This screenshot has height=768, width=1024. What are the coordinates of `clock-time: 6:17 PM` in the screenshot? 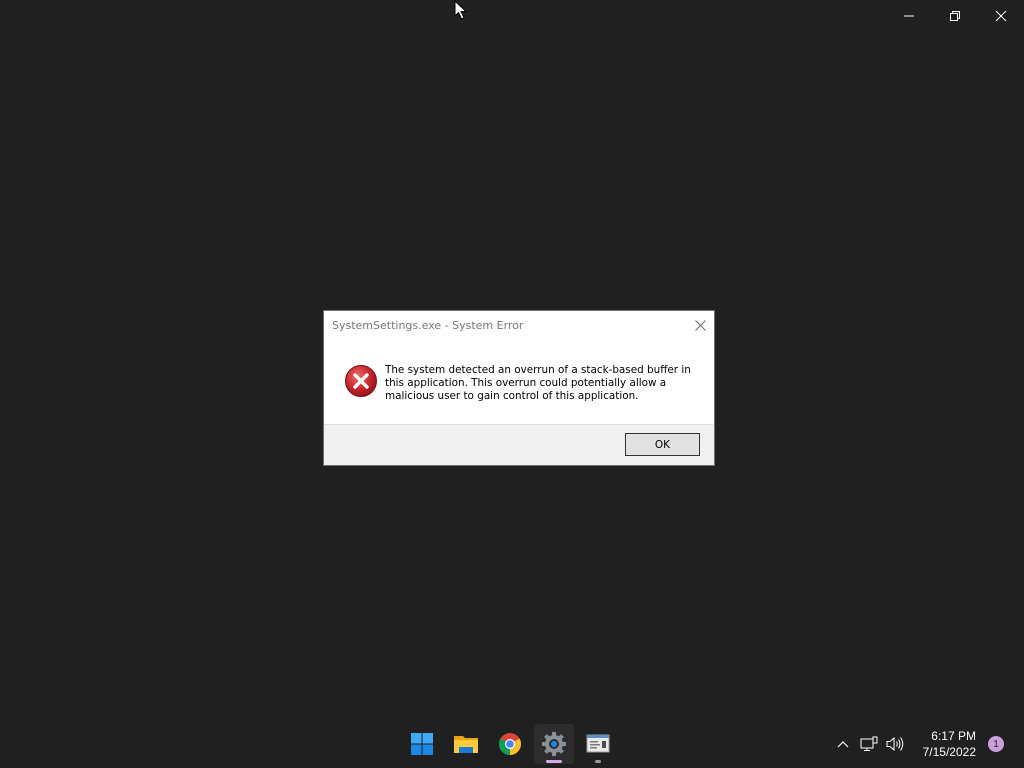 It's located at (953, 736).